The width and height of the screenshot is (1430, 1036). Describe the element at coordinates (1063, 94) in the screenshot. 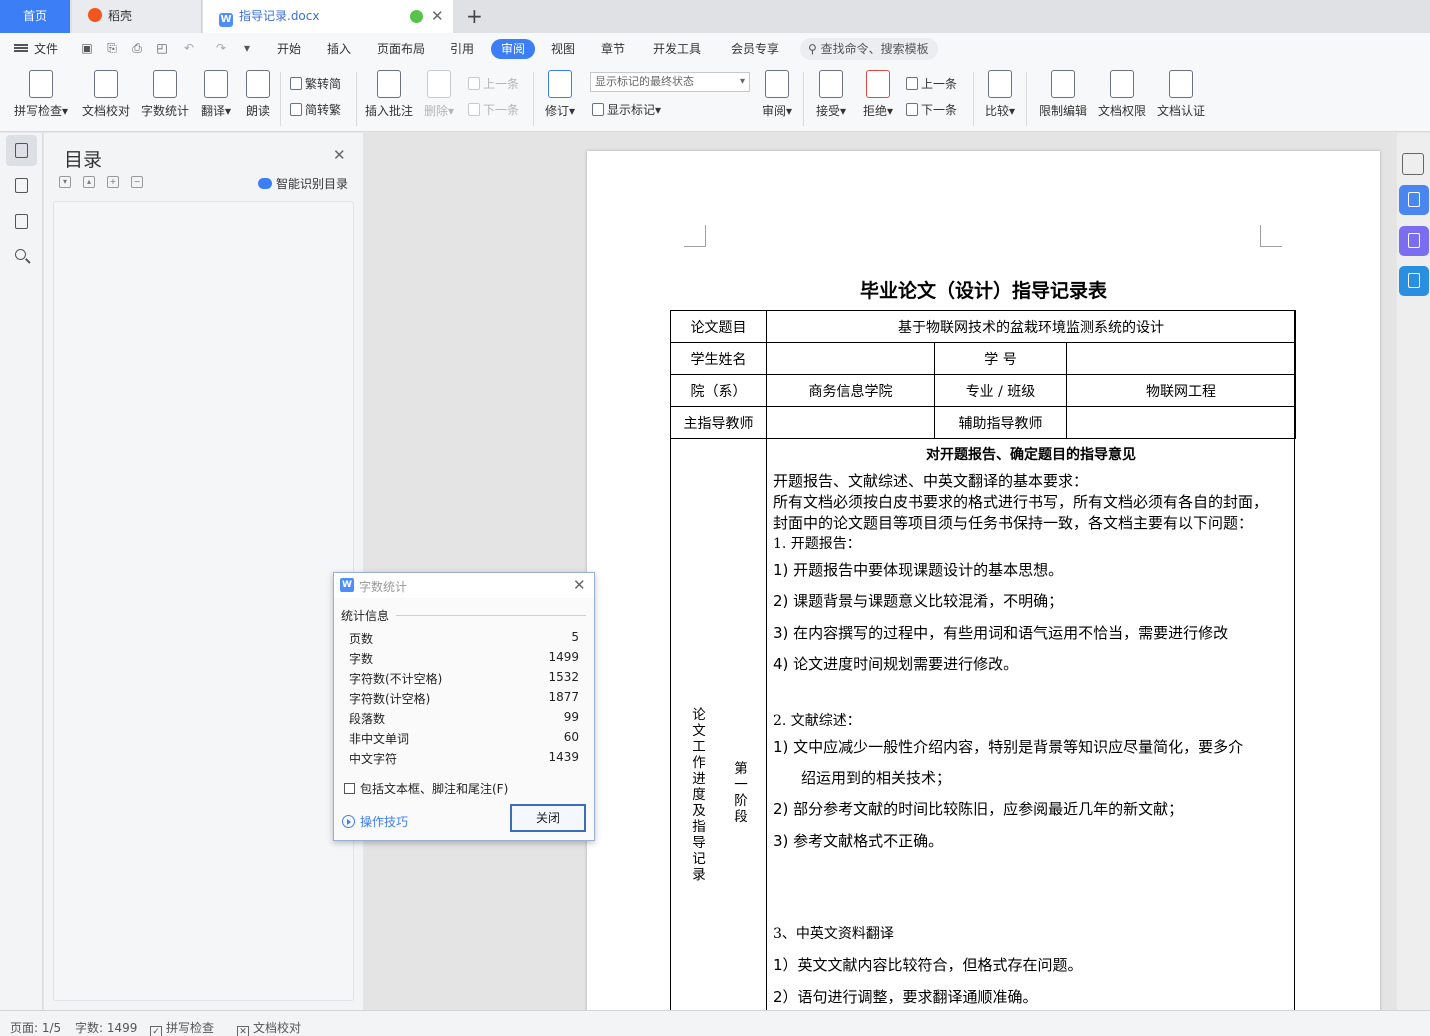

I see `restrict-edit-button: 限制编辑` at that location.